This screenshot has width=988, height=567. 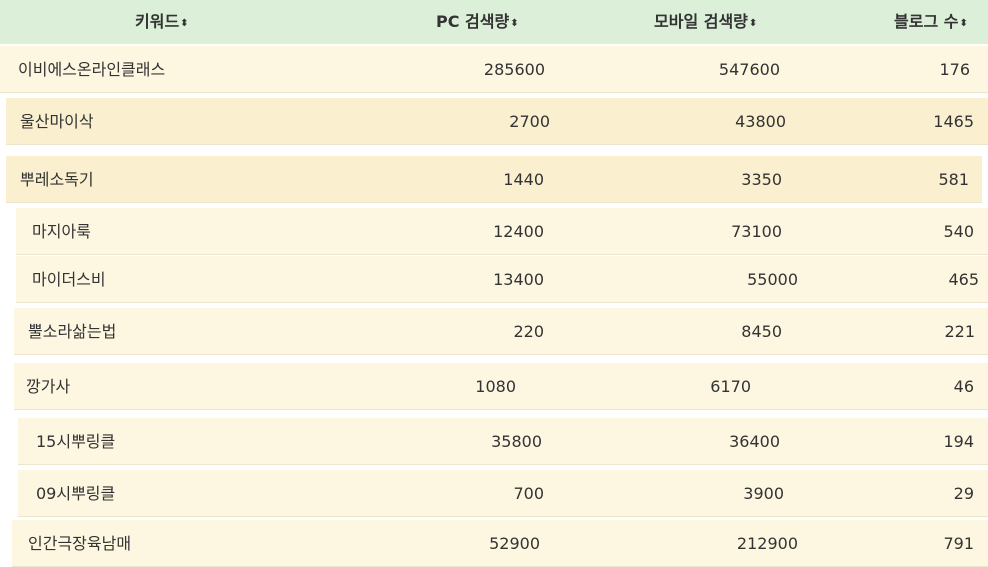 I want to click on blog-count-cell: 540, so click(x=958, y=231).